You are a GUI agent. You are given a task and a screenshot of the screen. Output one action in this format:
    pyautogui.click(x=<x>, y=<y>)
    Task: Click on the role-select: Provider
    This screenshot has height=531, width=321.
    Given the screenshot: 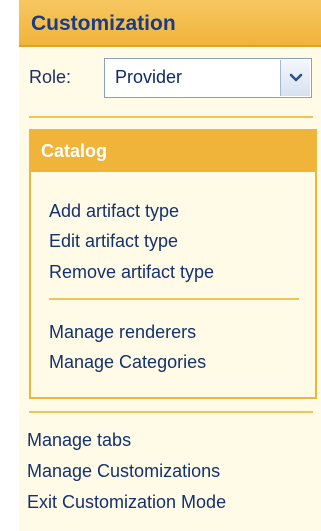 What is the action you would take?
    pyautogui.click(x=208, y=78)
    